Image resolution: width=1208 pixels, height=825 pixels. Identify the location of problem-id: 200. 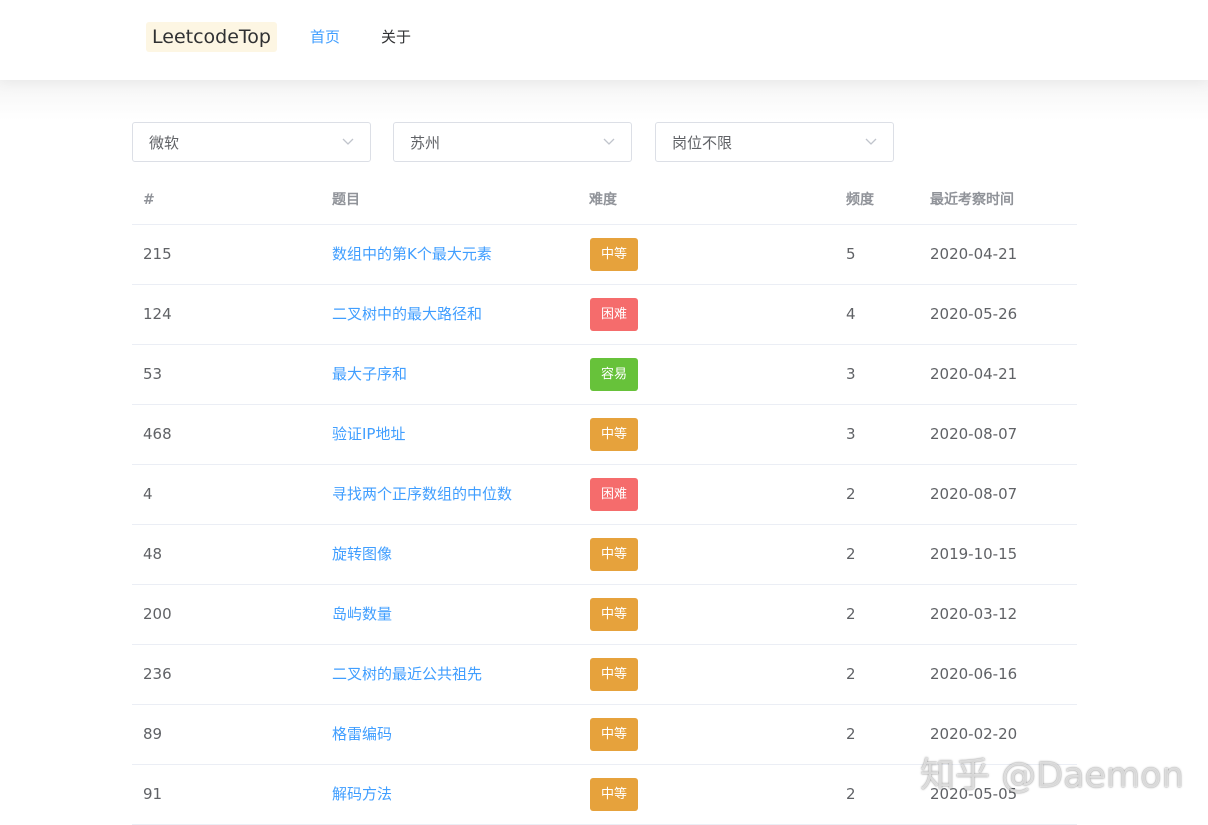
(157, 614).